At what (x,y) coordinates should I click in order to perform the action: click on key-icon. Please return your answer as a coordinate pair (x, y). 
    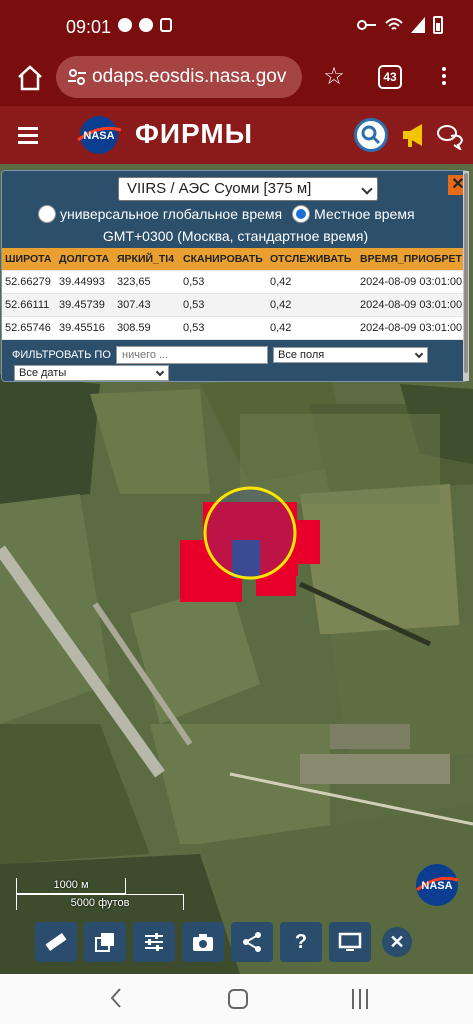
    Looking at the image, I should click on (366, 25).